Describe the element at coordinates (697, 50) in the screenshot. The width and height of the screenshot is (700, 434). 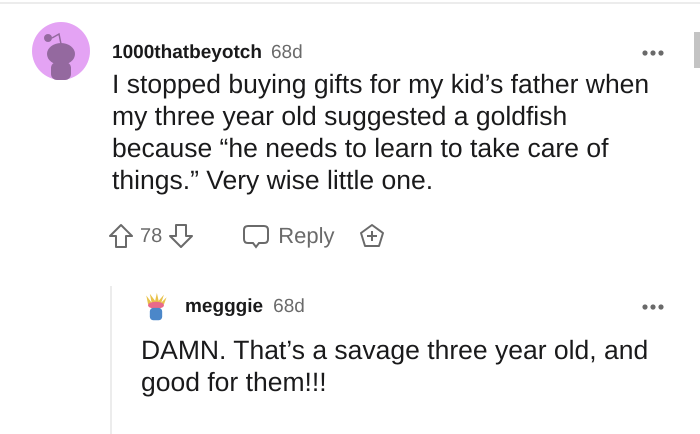
I see `scrollbar` at that location.